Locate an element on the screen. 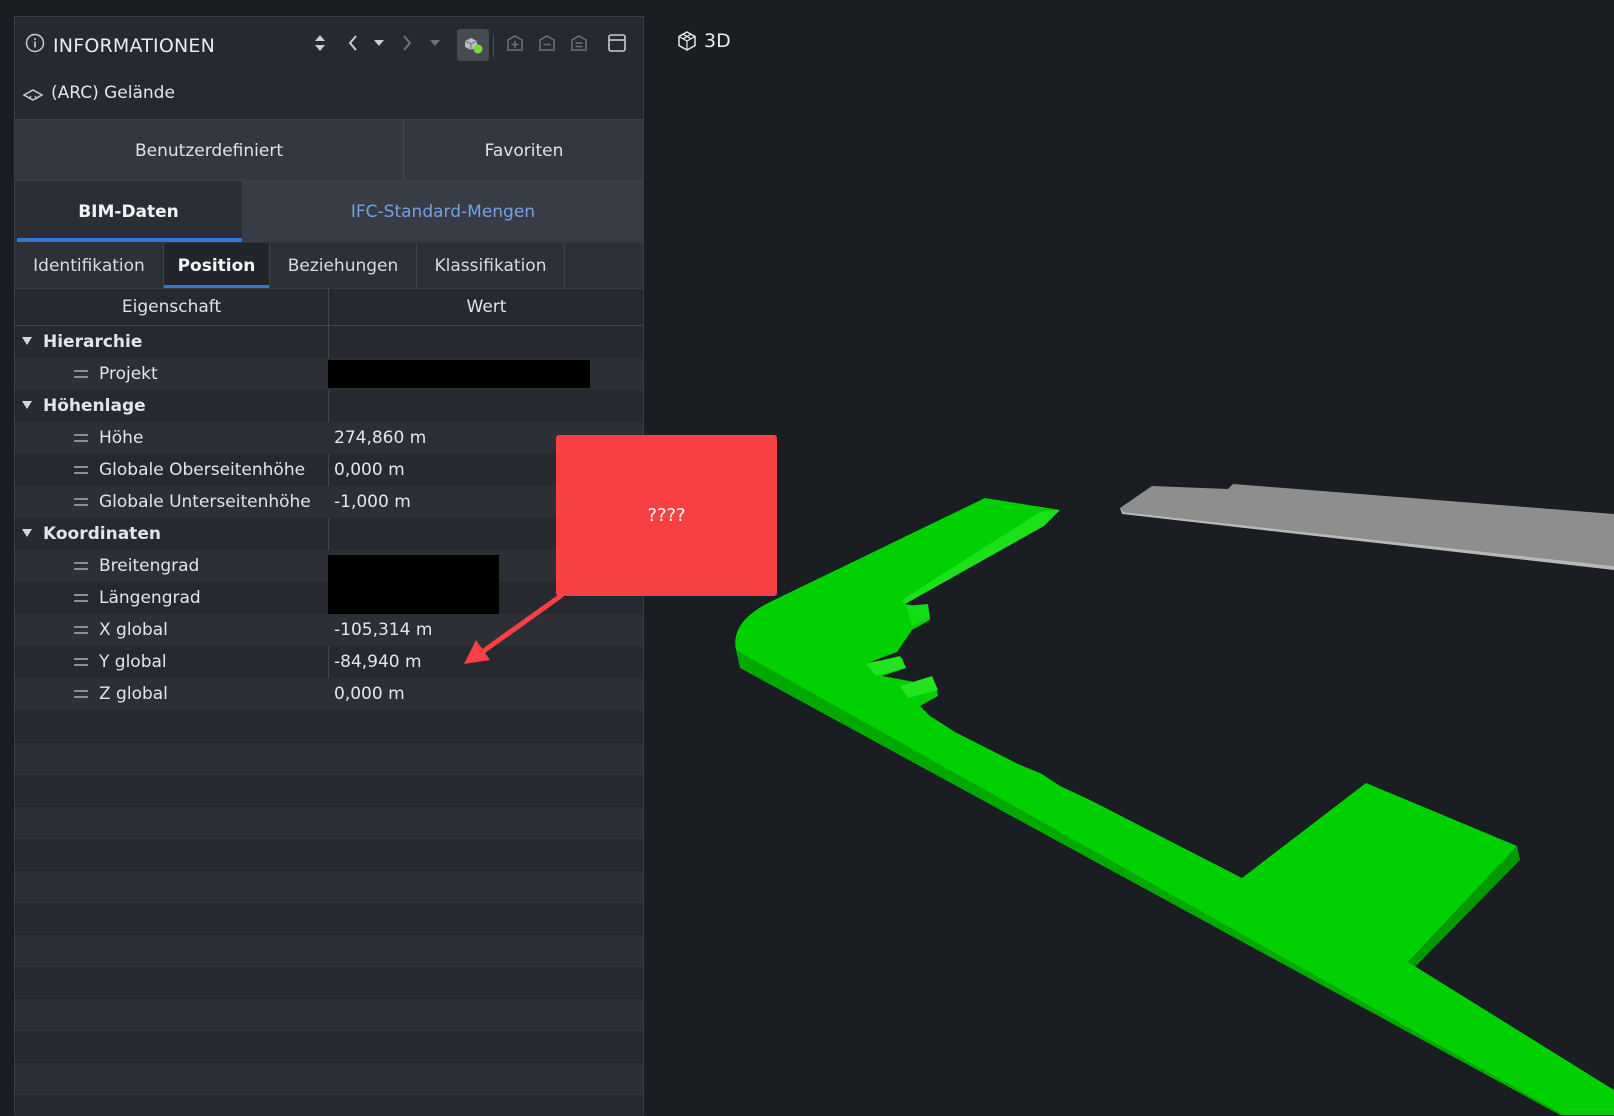 Image resolution: width=1614 pixels, height=1116 pixels. grey-building-element is located at coordinates (1367, 525).